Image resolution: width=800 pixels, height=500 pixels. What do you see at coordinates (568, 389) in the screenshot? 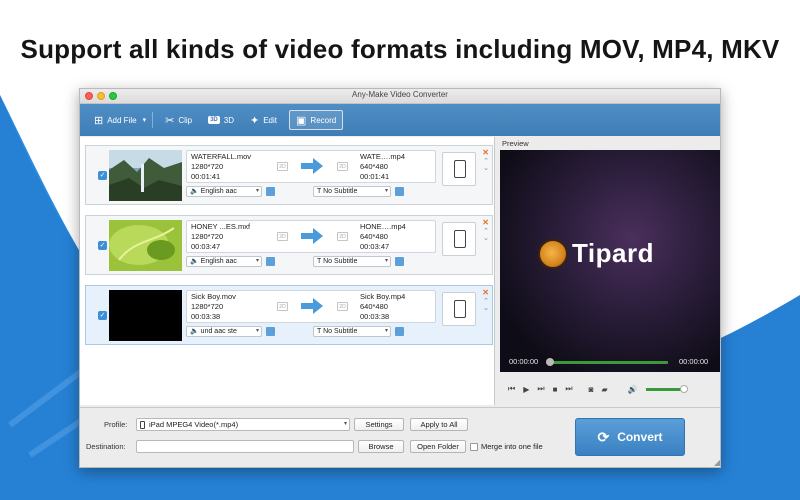
I see `skip-end-icon: ⏭` at bounding box center [568, 389].